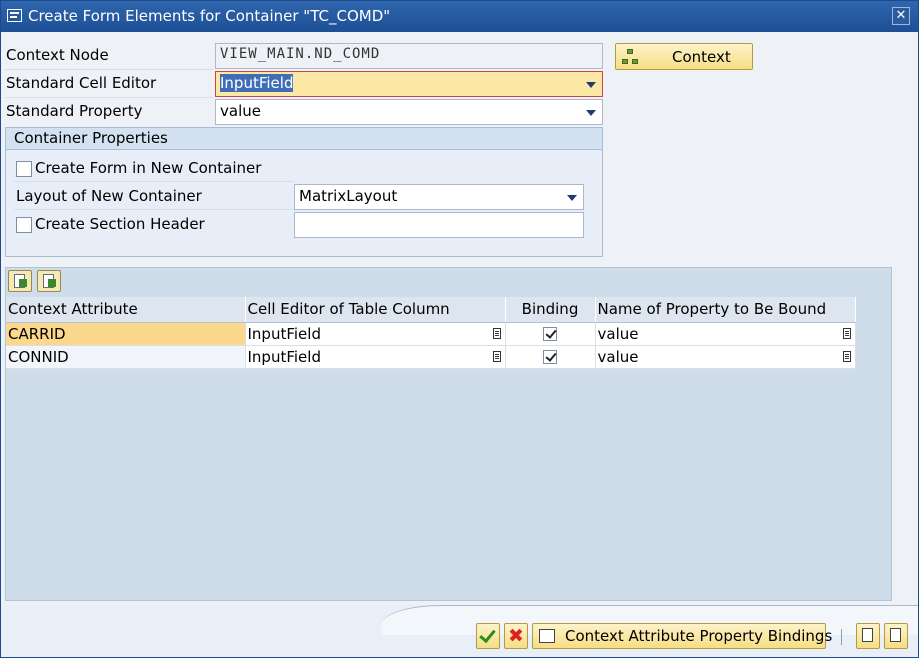  Describe the element at coordinates (148, 168) in the screenshot. I see `create-form-label: Create Form in New Container` at that location.